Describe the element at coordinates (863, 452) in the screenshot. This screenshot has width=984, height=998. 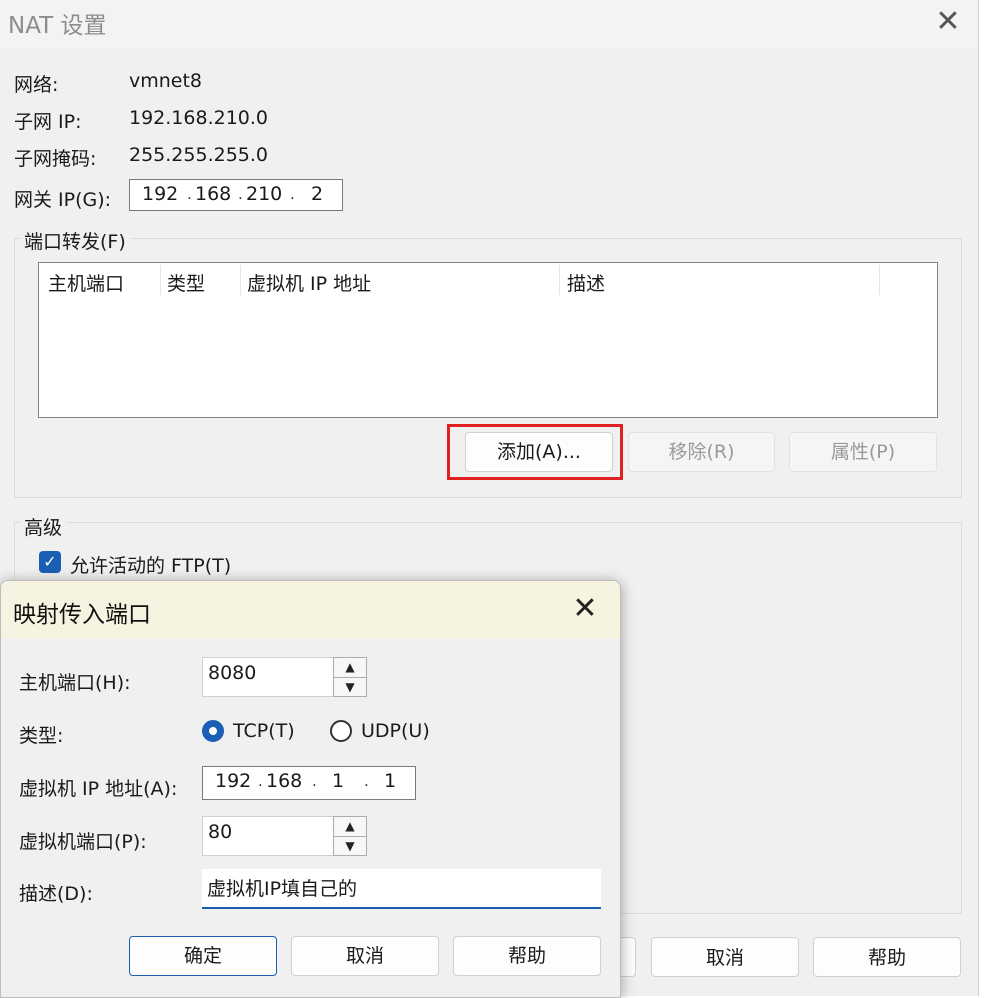
I see `properties-button: 属性(P)` at that location.